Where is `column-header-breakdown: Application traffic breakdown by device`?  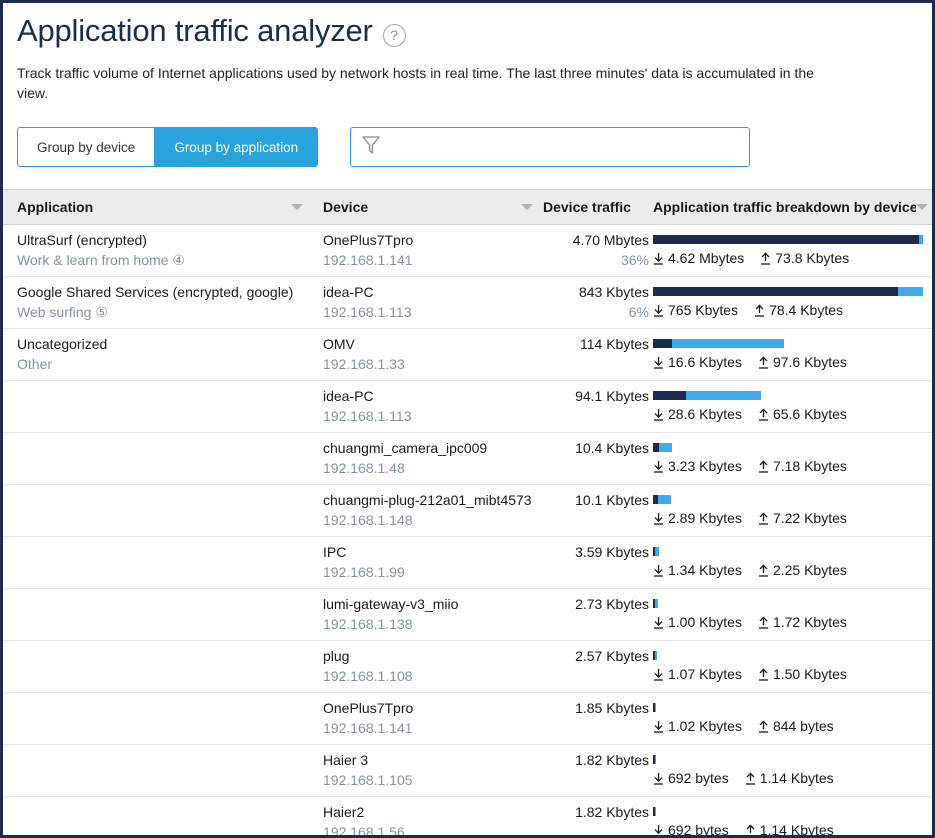 column-header-breakdown: Application traffic breakdown by device is located at coordinates (790, 207).